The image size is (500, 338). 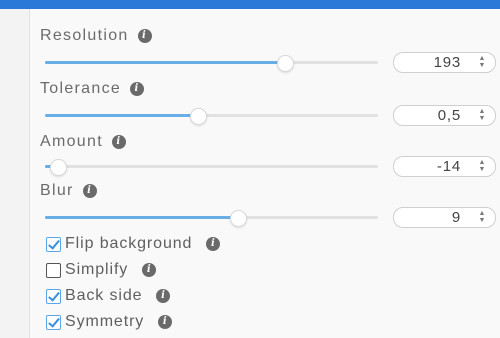 I want to click on back-side-checkbox, so click(x=53, y=296).